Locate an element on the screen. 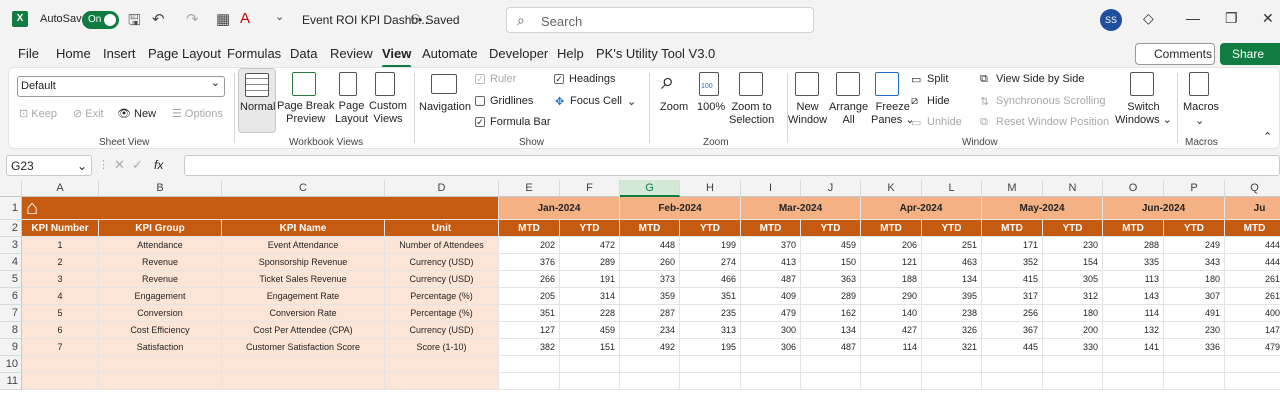  cell-value: 363 is located at coordinates (831, 279).